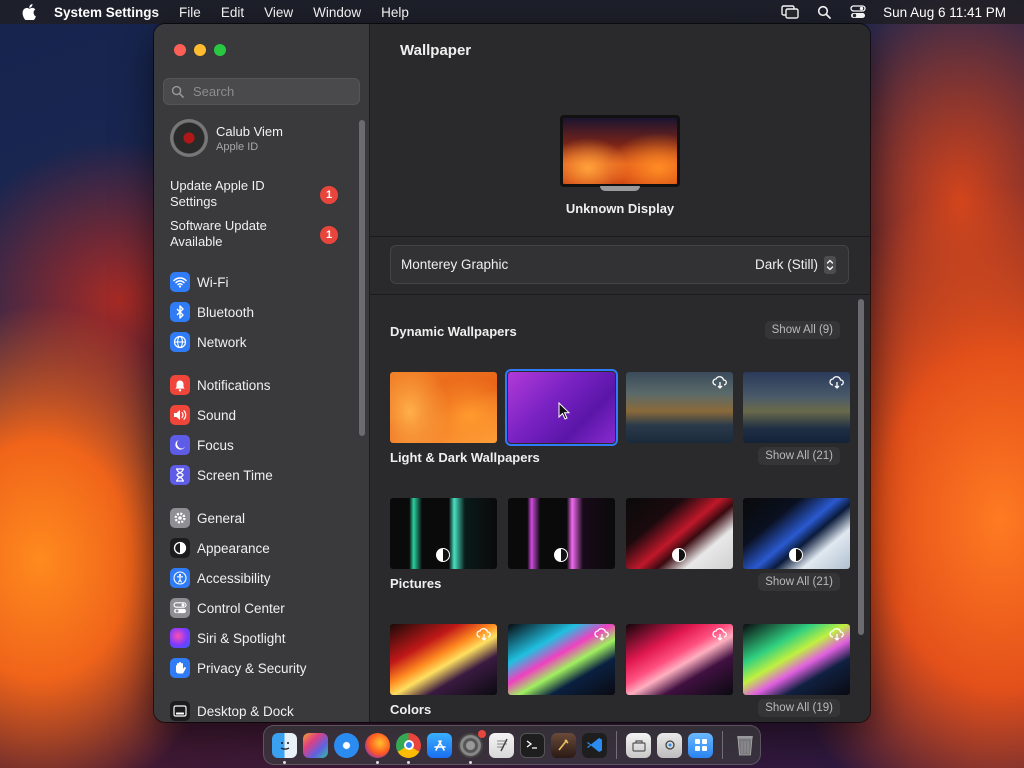 Image resolution: width=1024 pixels, height=768 pixels. What do you see at coordinates (346, 745) in the screenshot?
I see `dock-safari-icon` at bounding box center [346, 745].